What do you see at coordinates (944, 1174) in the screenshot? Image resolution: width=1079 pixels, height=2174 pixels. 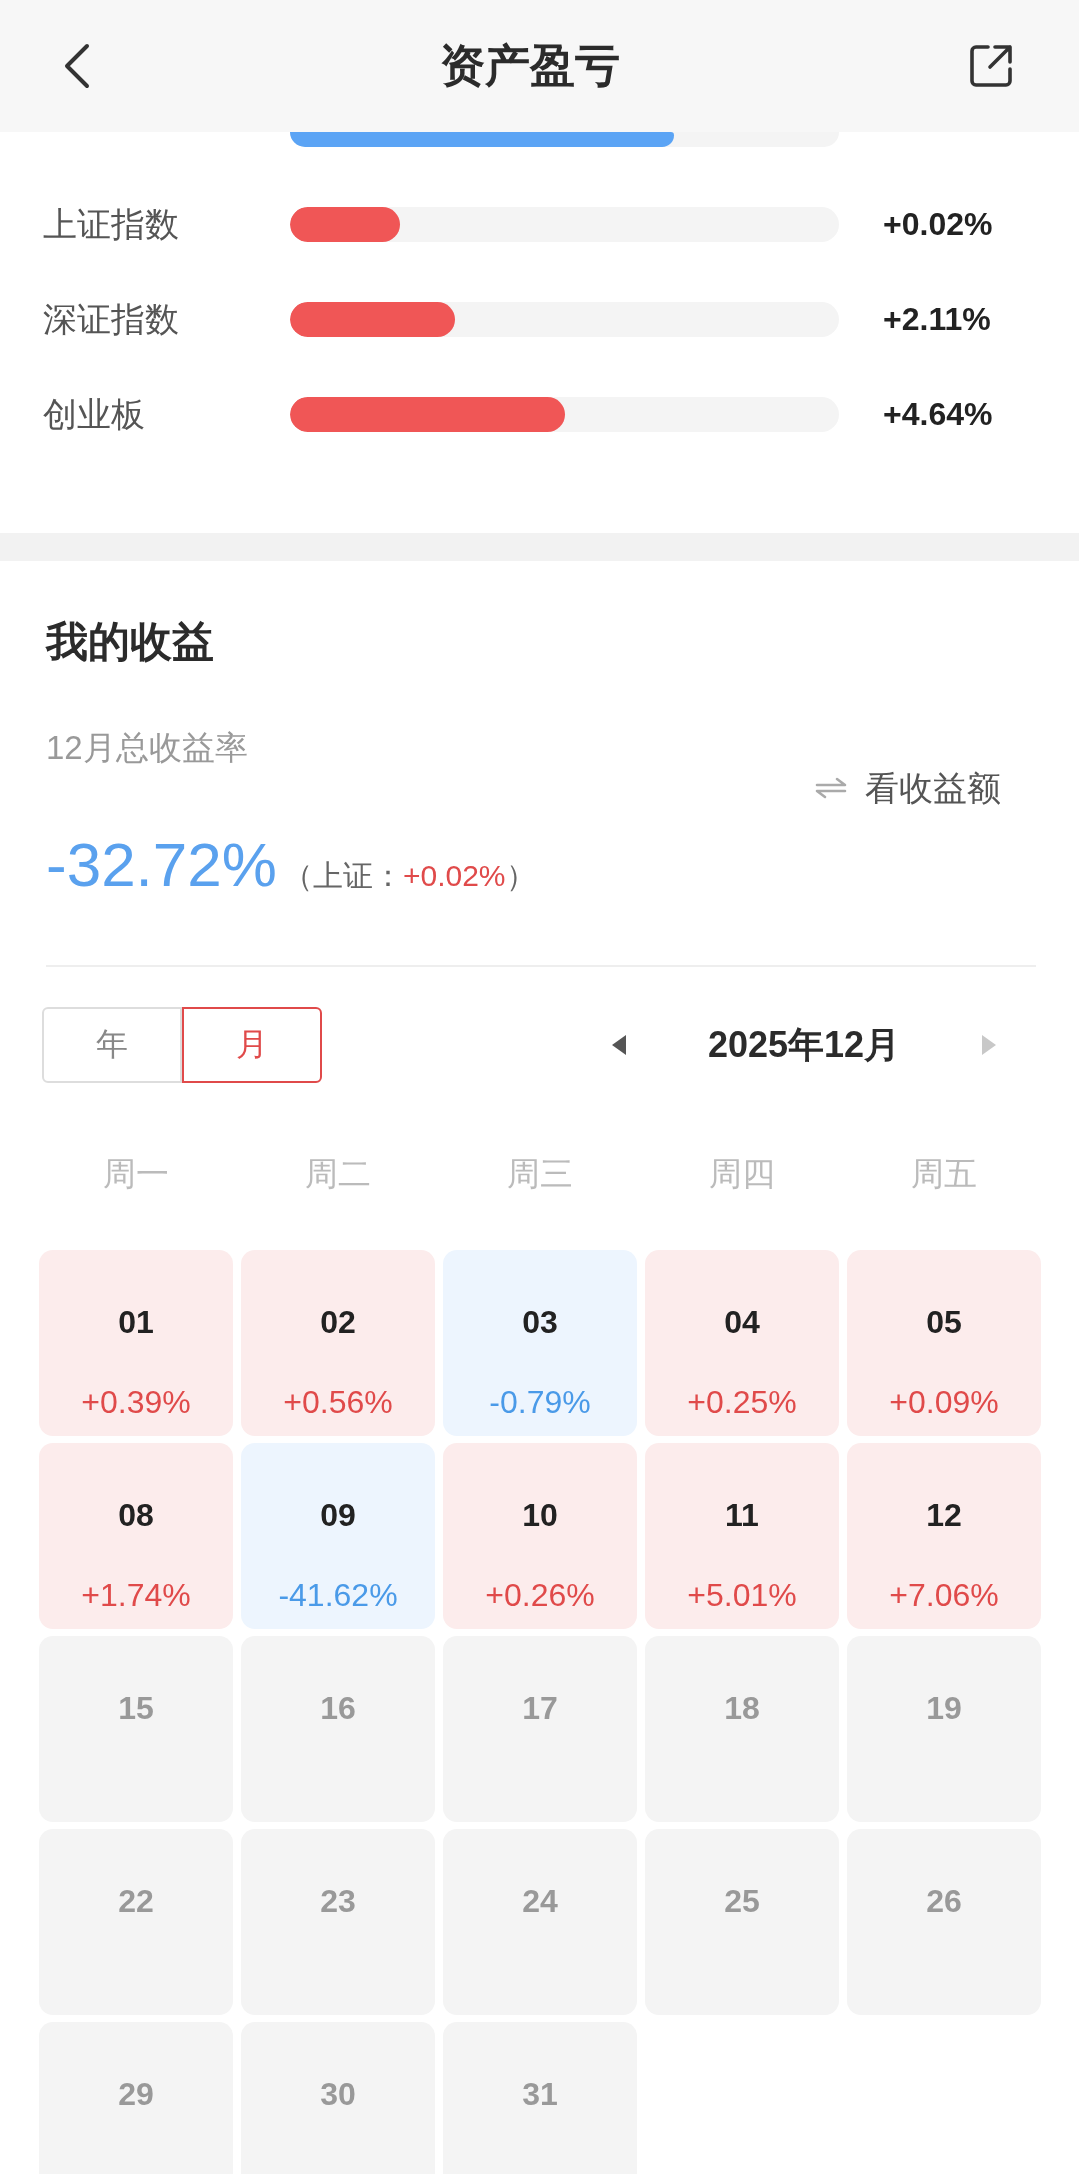 I see `weekday-label: 周五` at bounding box center [944, 1174].